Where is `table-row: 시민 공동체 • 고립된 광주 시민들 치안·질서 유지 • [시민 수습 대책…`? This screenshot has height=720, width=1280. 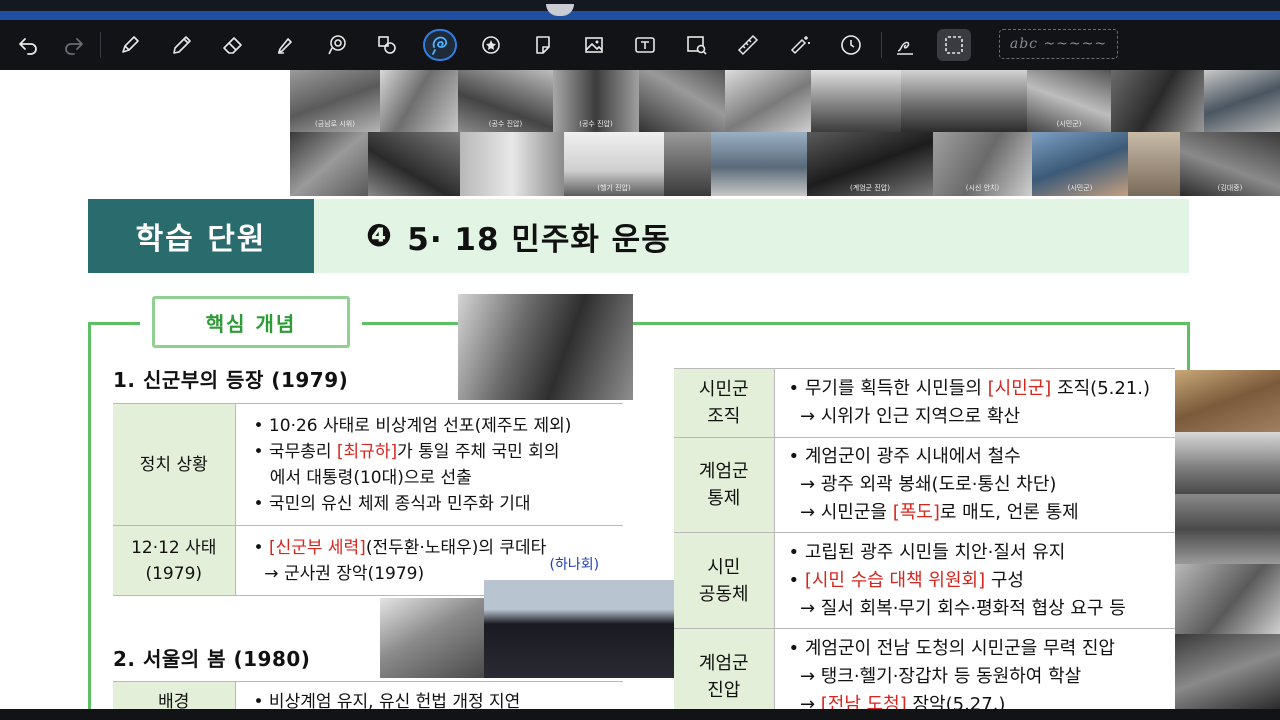
table-row: 시민 공동체 • 고립된 광주 시민들 치안·질서 유지 • [시민 수습 대책… is located at coordinates (925, 580).